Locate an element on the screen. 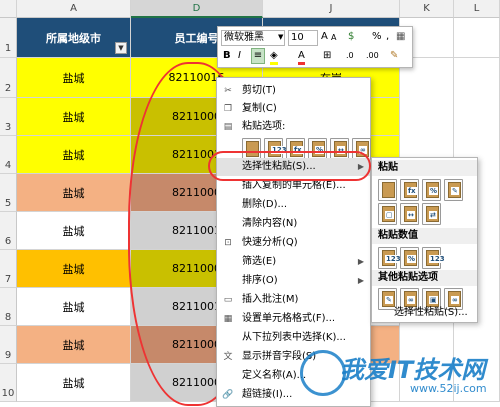  row-header: 9 is located at coordinates (8, 345).